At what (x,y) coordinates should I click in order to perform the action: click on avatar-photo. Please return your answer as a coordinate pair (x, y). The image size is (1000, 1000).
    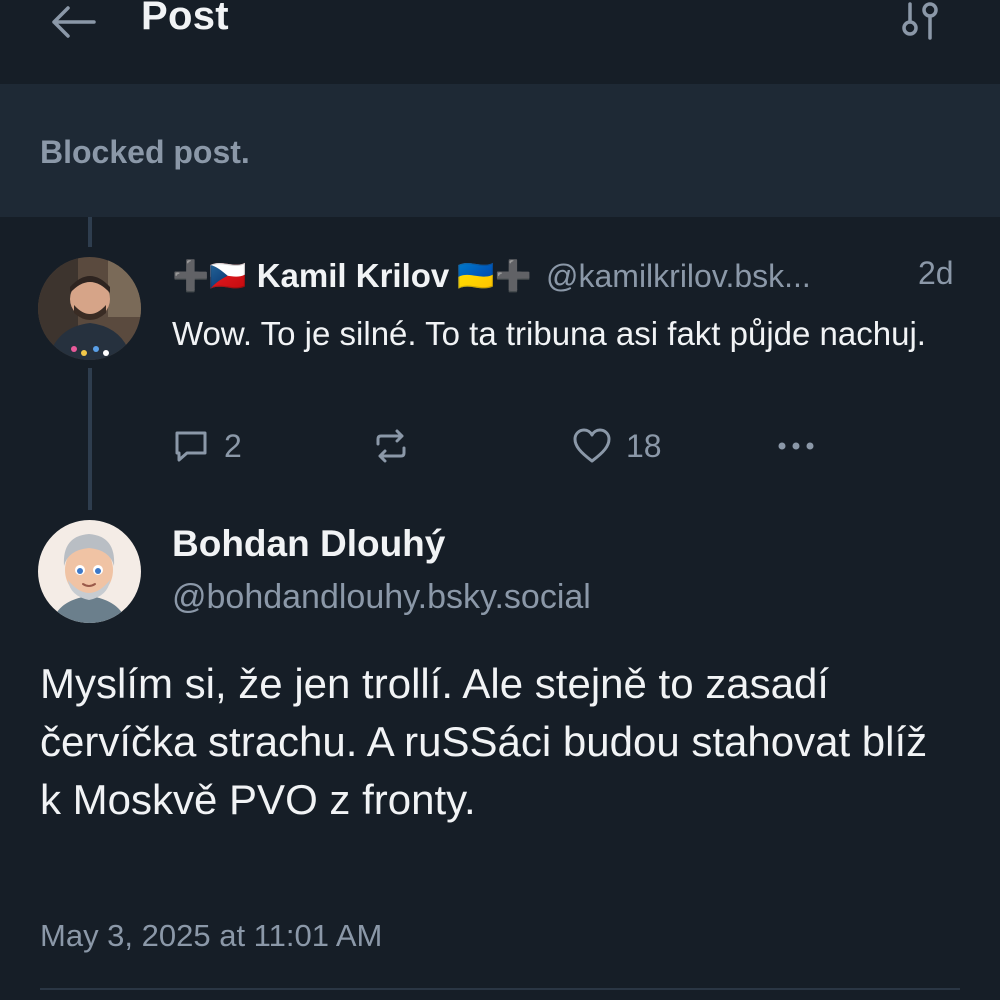
    Looking at the image, I should click on (89, 308).